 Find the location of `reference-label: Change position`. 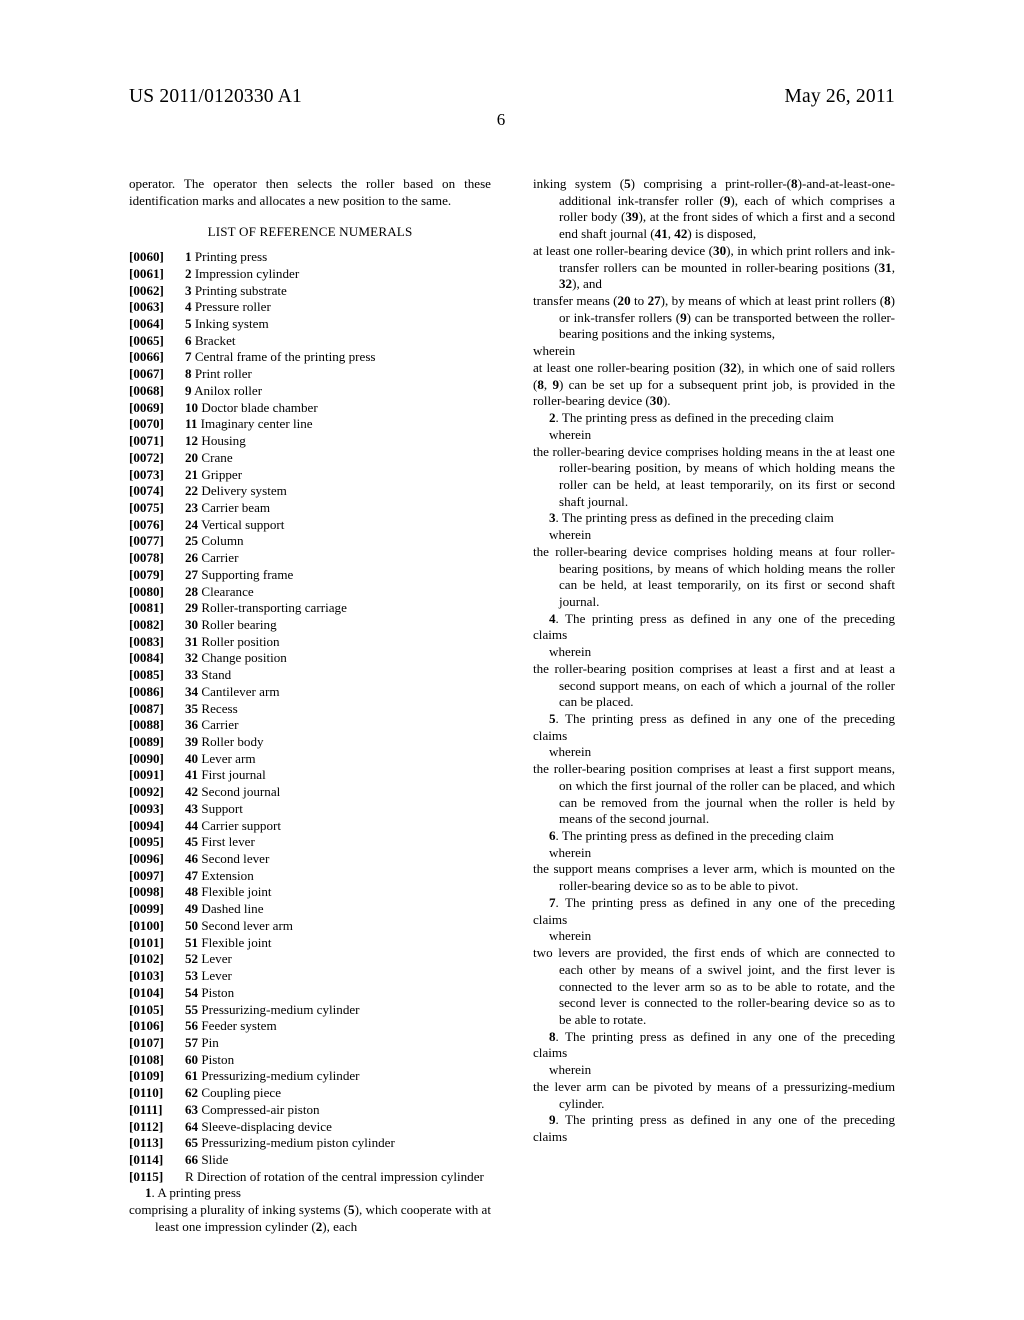

reference-label: Change position is located at coordinates (242, 658).